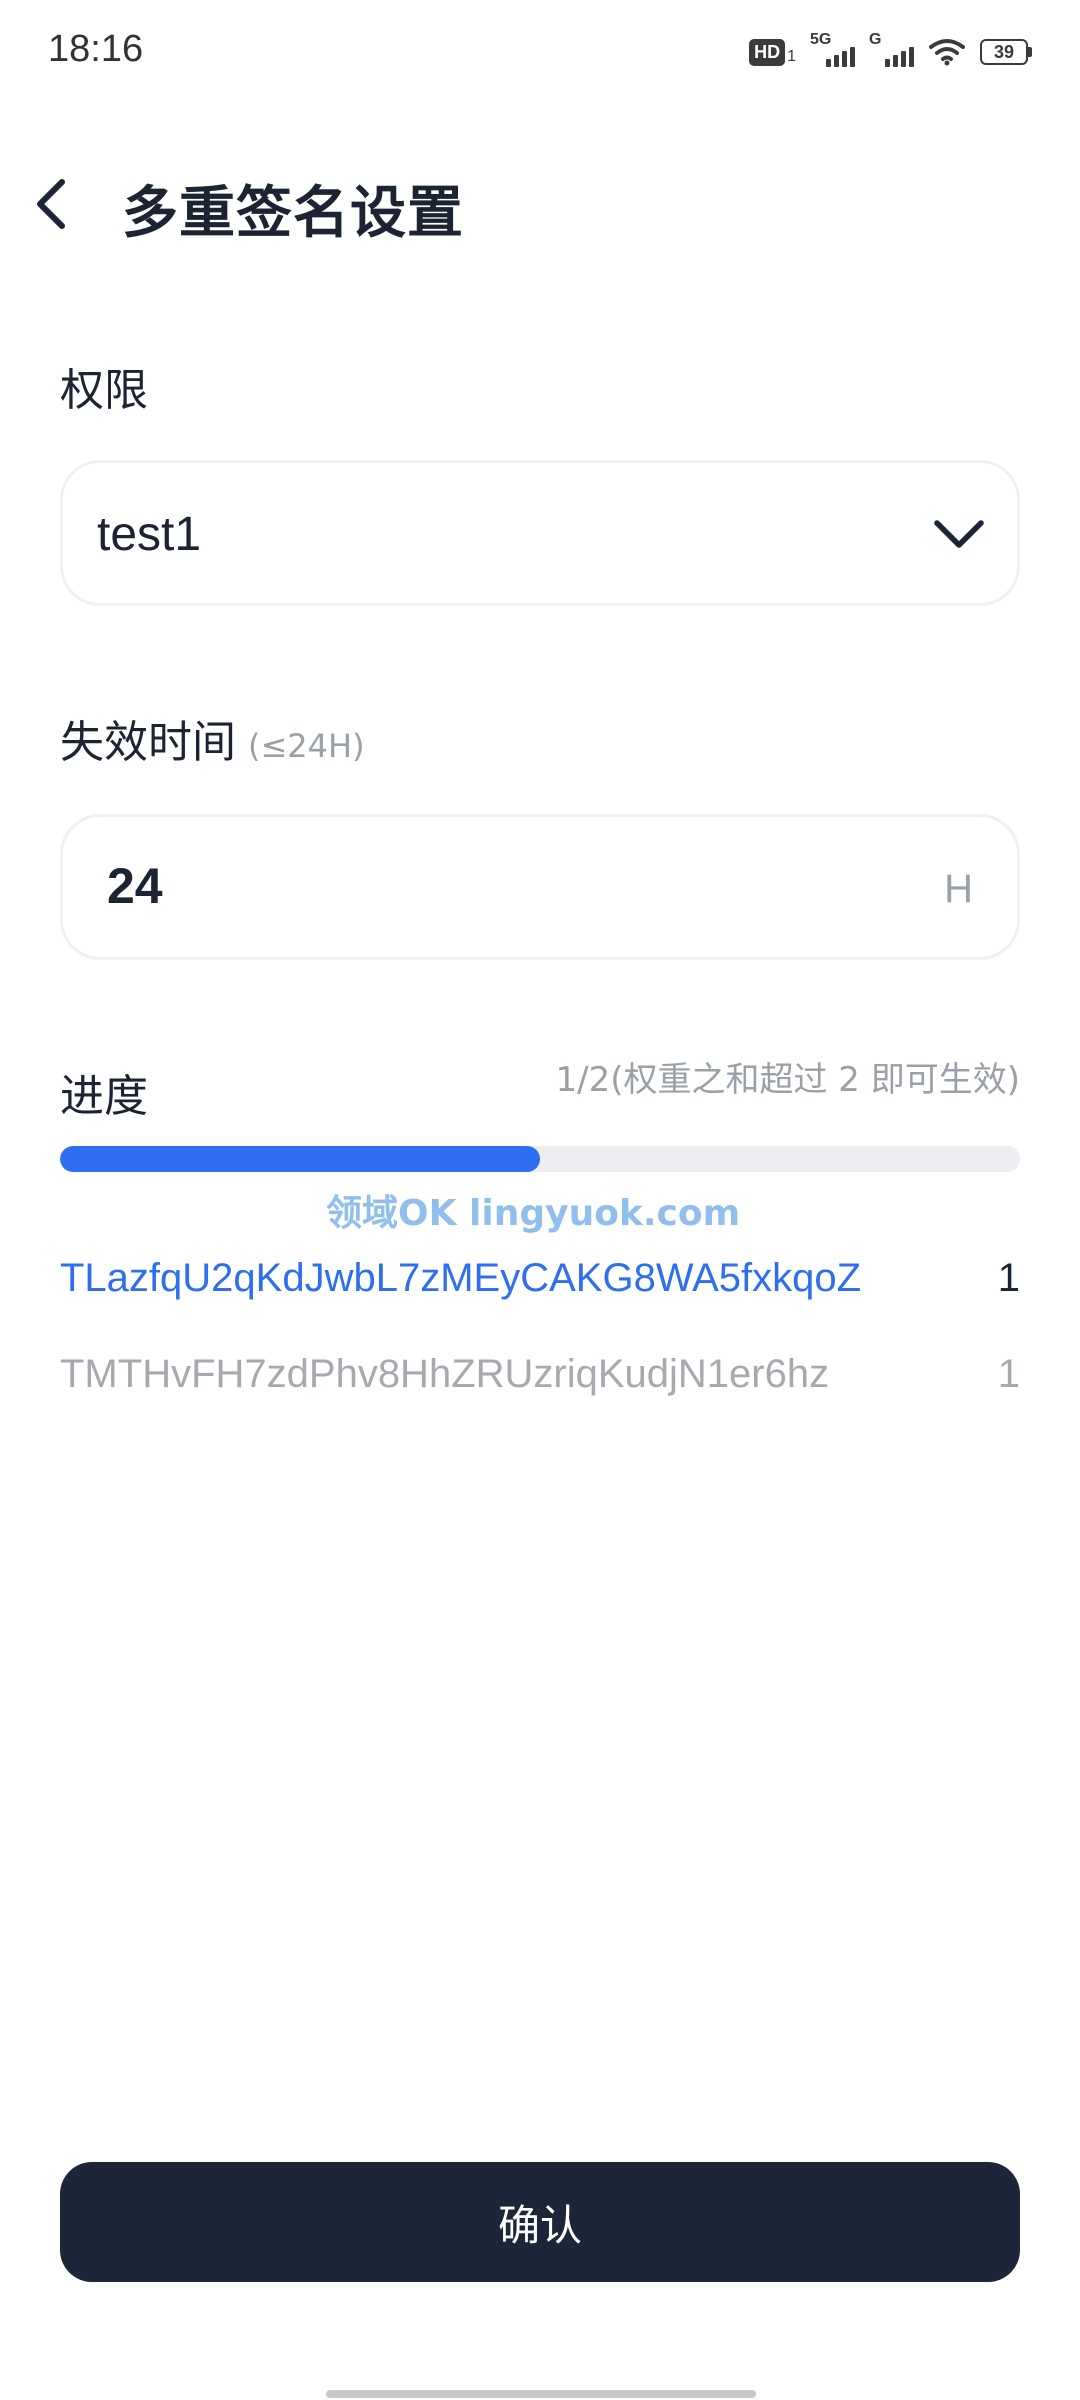 The height and width of the screenshot is (2400, 1080). I want to click on battery-icon: 39, so click(1006, 52).